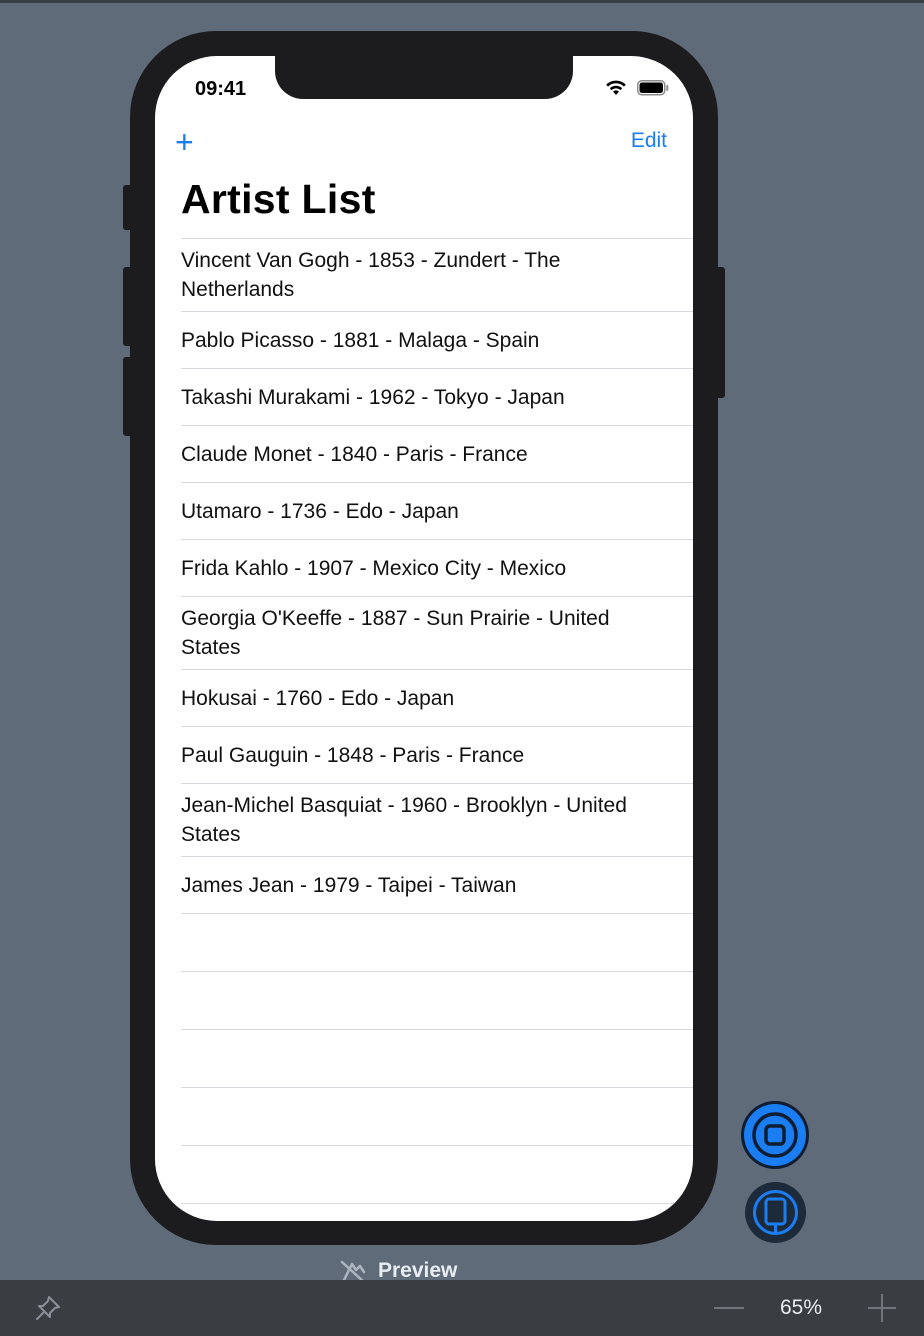  Describe the element at coordinates (318, 698) in the screenshot. I see `list-item-label: Hokusai - 1760 - Edo - Japan` at that location.